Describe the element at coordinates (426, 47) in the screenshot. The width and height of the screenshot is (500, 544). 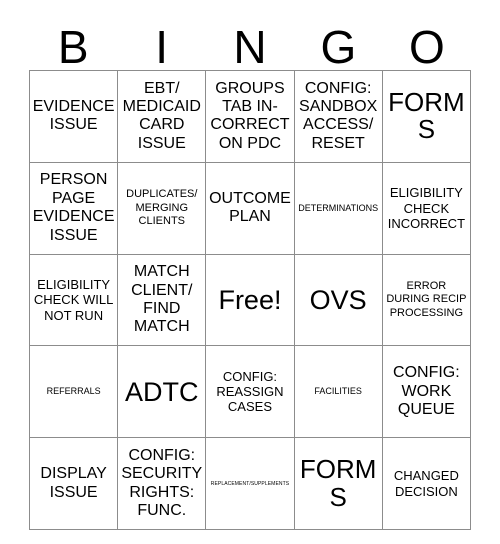
I see `bingo-header-letter-o: O` at that location.